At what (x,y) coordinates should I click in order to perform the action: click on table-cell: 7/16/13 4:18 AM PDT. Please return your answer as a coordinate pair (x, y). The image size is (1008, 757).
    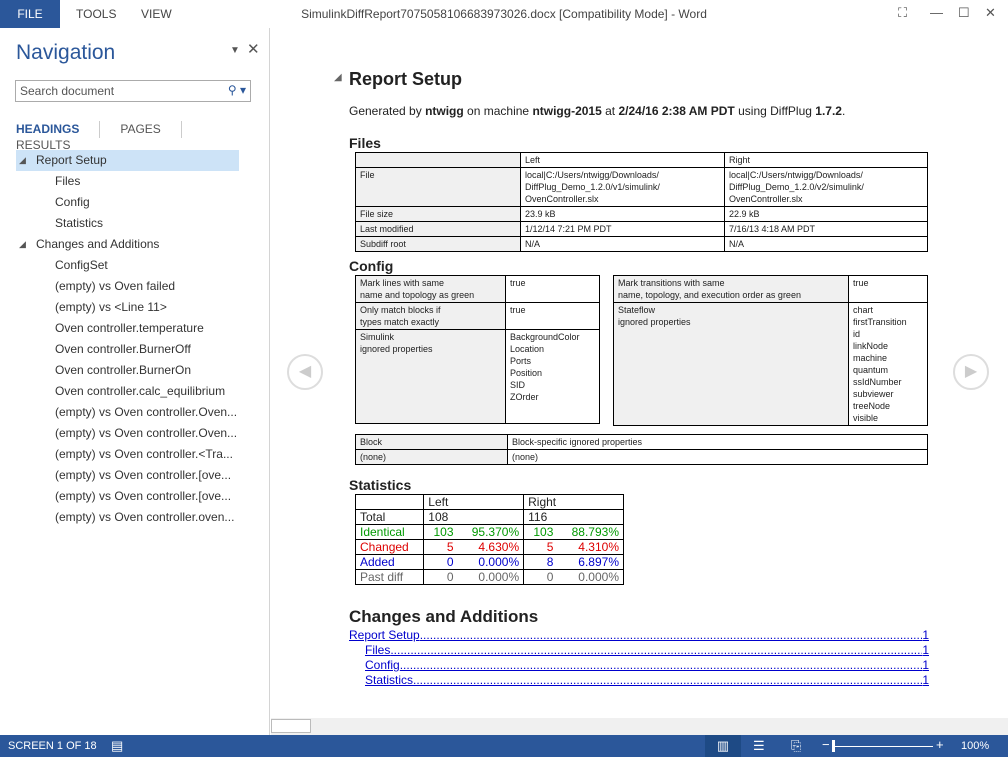
    Looking at the image, I should click on (826, 229).